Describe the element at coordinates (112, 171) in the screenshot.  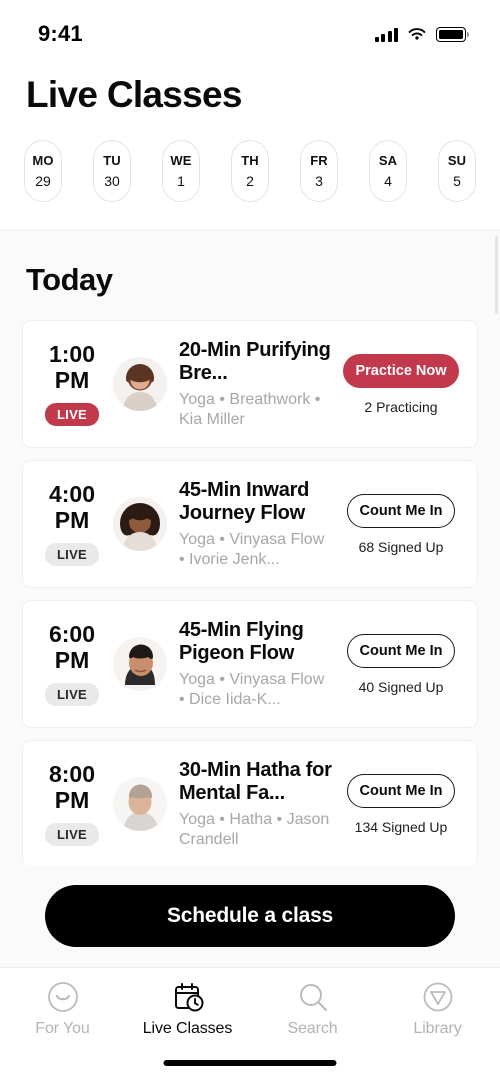
I see `day-pill-tu: TU 30` at that location.